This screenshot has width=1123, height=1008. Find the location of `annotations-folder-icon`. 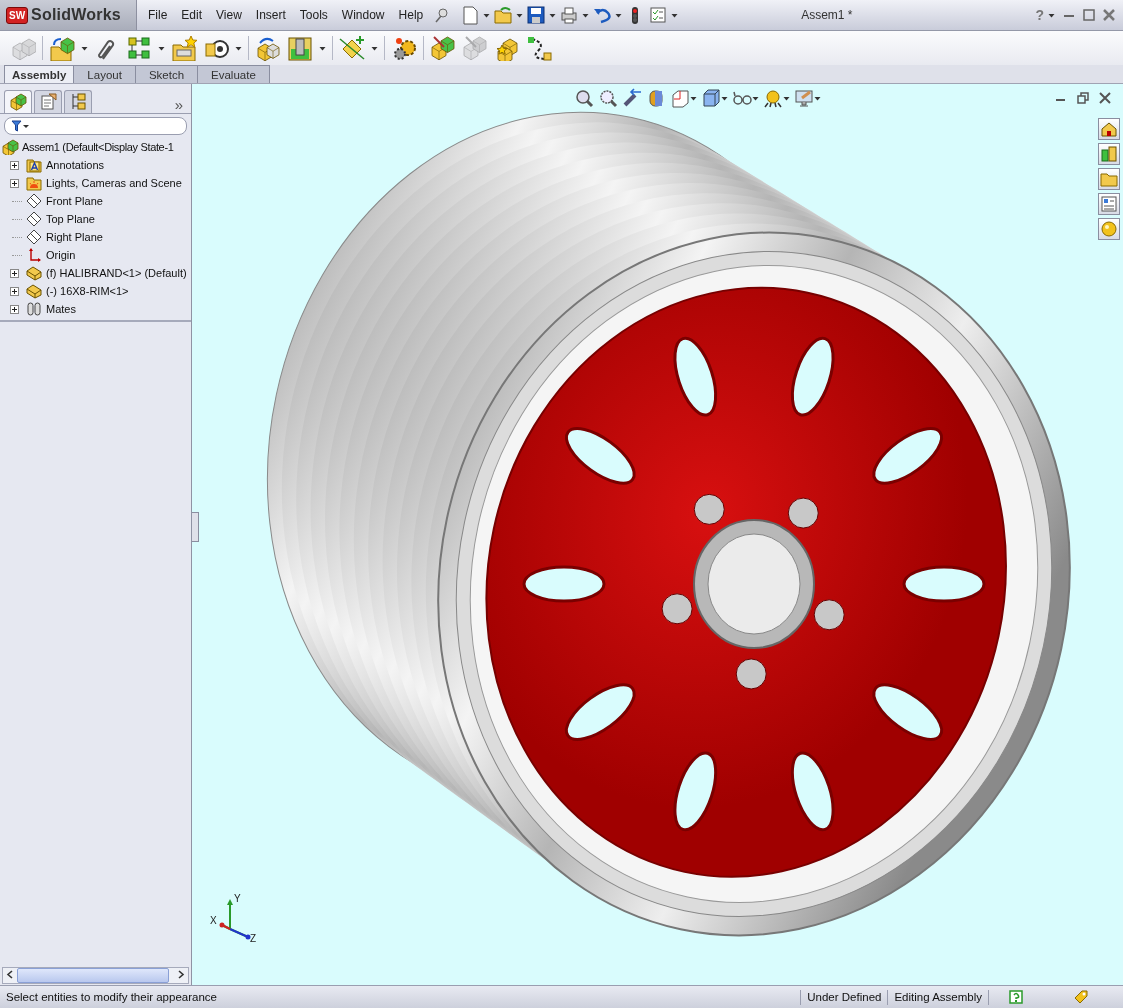

annotations-folder-icon is located at coordinates (34, 165).